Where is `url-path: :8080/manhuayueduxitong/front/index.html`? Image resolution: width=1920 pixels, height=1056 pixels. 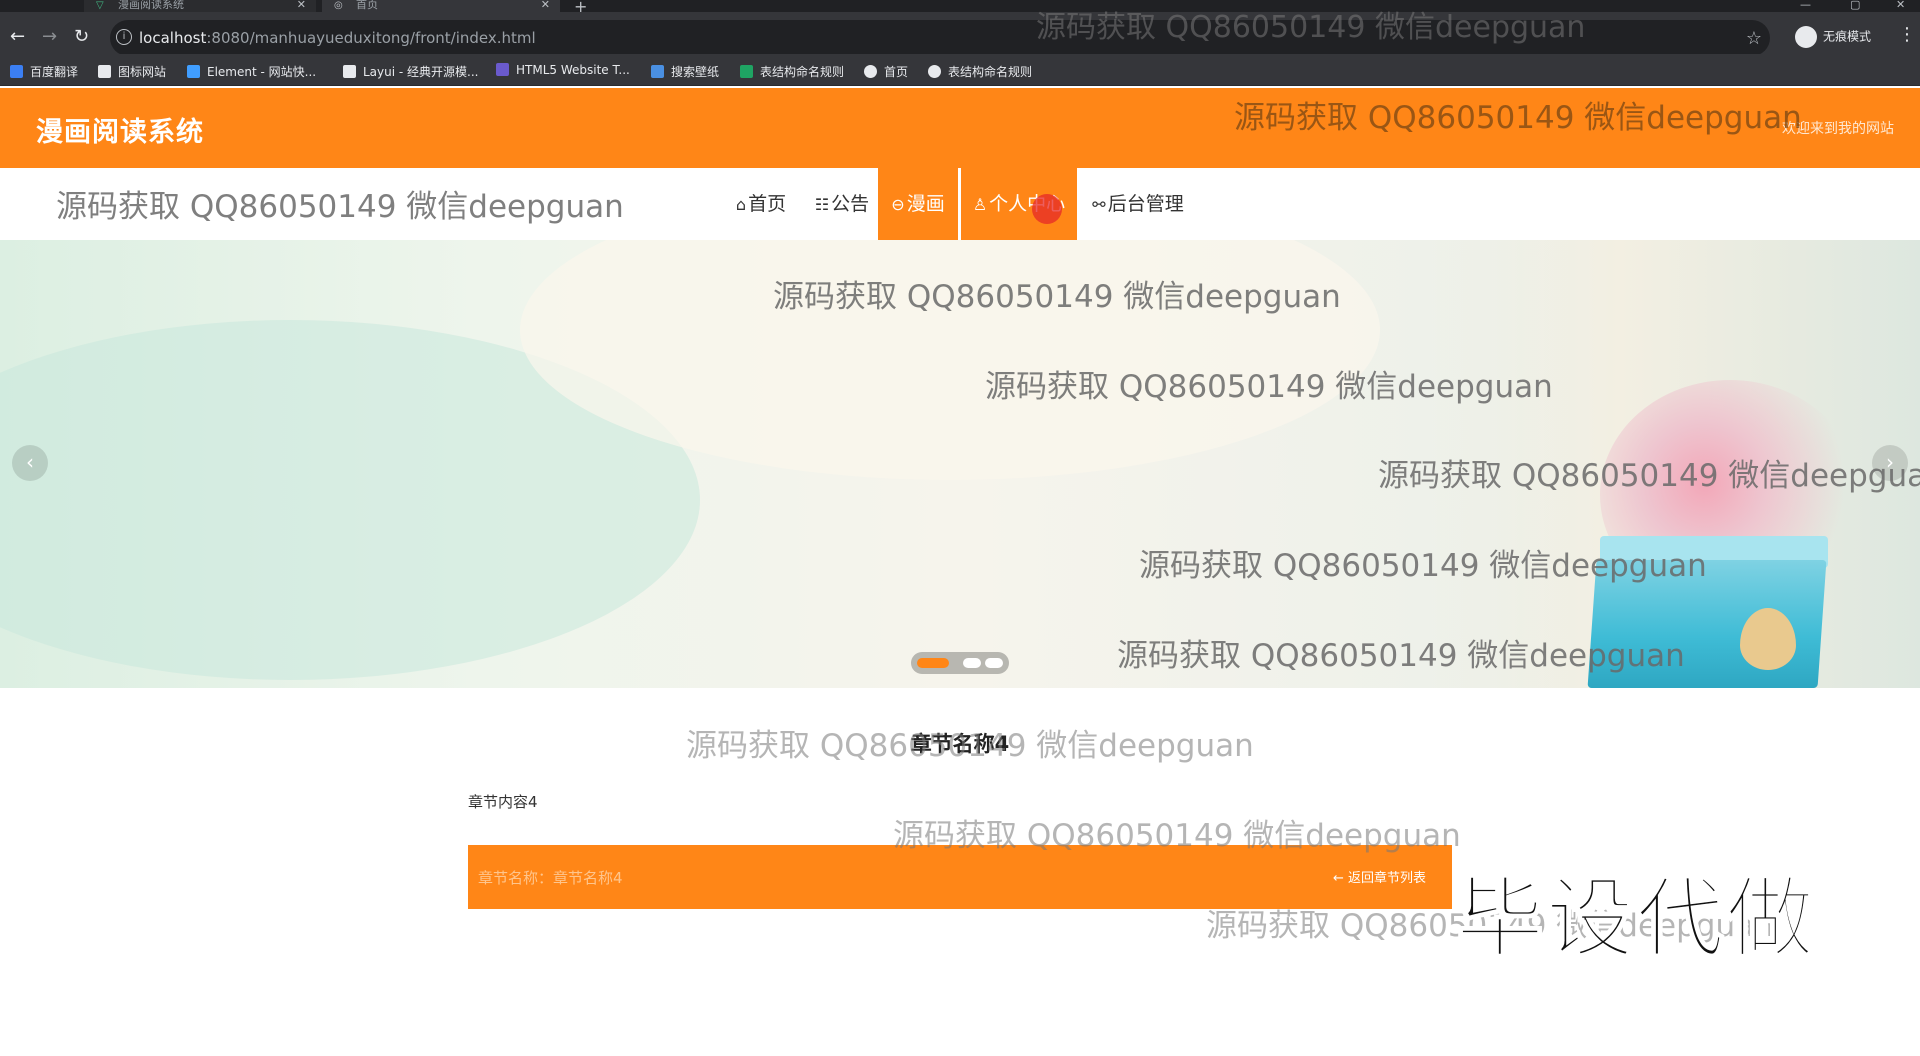 url-path: :8080/manhuayueduxitong/front/index.html is located at coordinates (371, 38).